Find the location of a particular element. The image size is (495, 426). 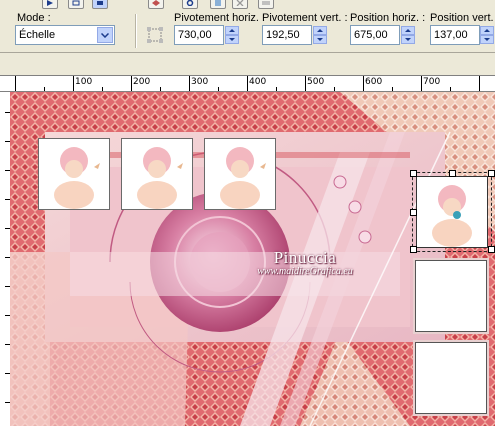

separator is located at coordinates (136, 31).